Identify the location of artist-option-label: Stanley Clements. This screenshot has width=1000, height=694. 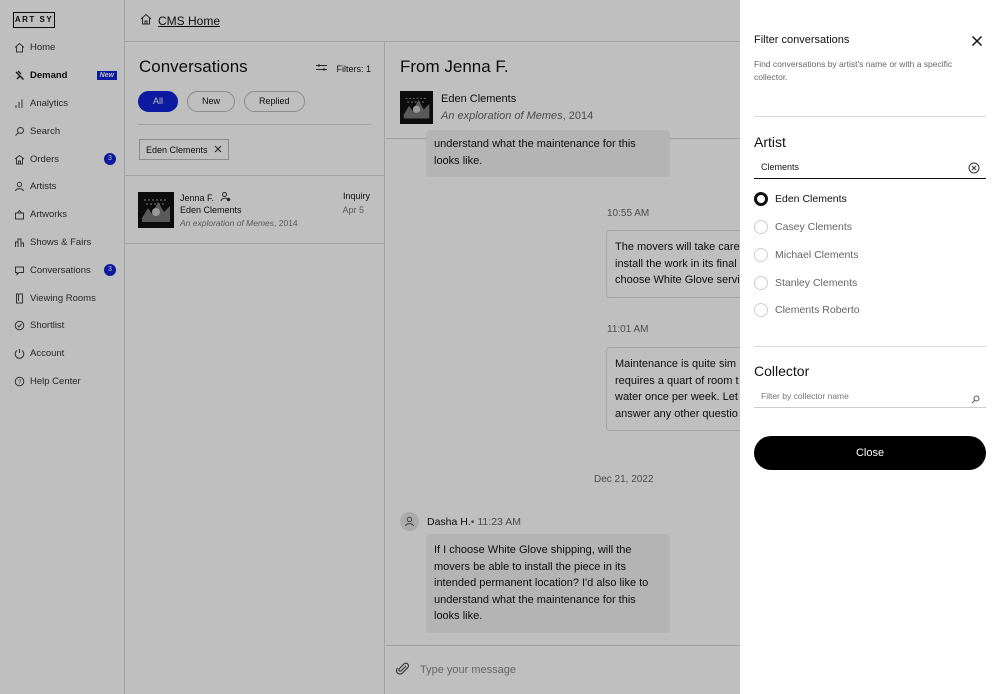
(816, 283).